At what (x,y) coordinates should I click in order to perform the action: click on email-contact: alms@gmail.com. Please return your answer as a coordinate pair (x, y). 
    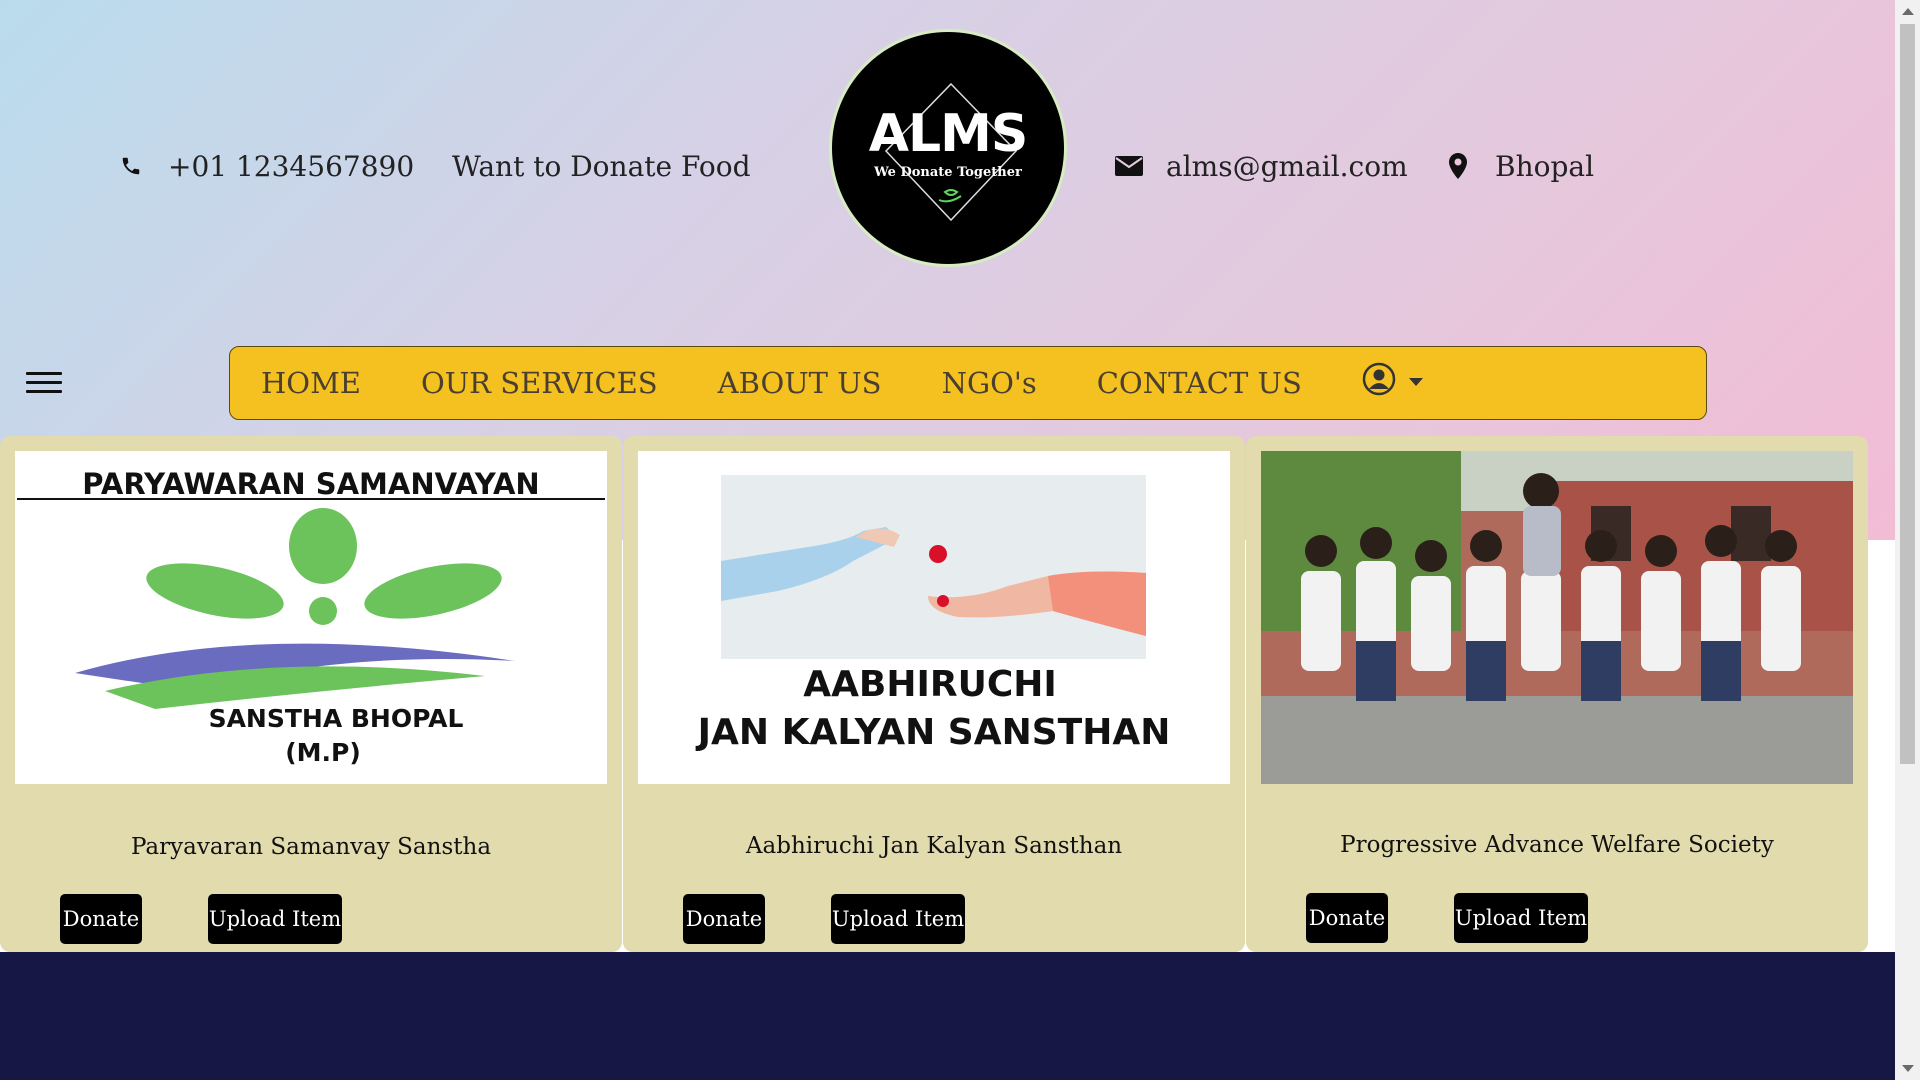
    Looking at the image, I should click on (1261, 166).